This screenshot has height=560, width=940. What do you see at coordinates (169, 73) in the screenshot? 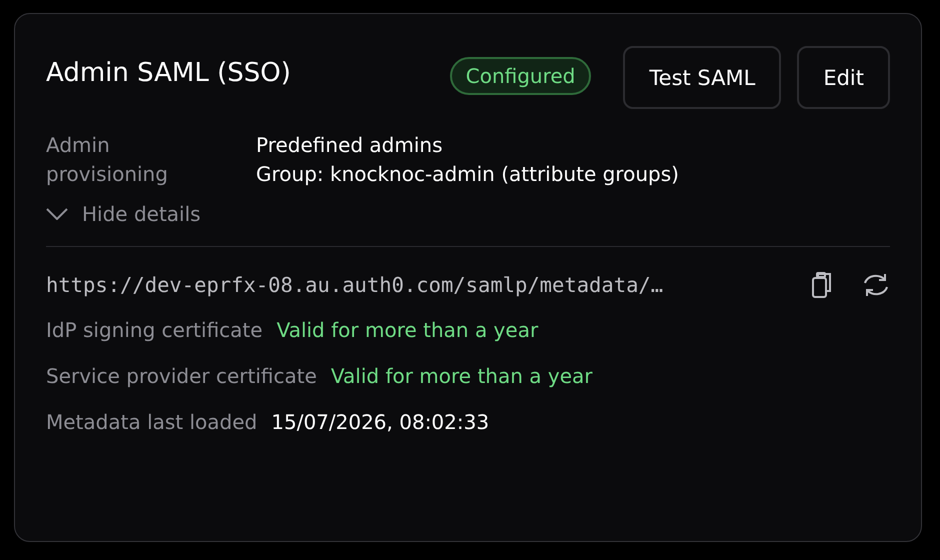
I see `card-title: Admin SAML (SSO)` at bounding box center [169, 73].